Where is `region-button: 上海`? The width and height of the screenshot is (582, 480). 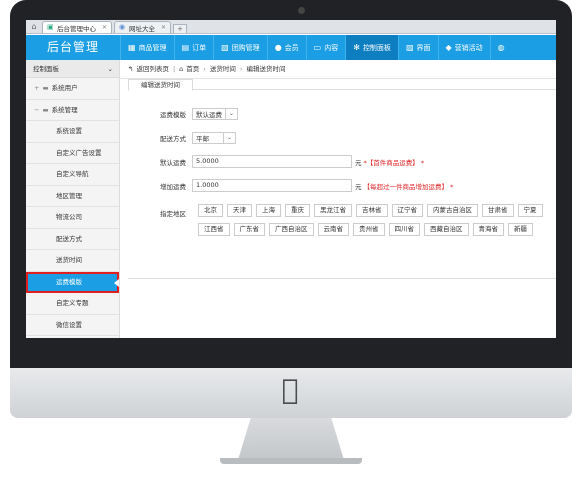
region-button: 上海 is located at coordinates (268, 210).